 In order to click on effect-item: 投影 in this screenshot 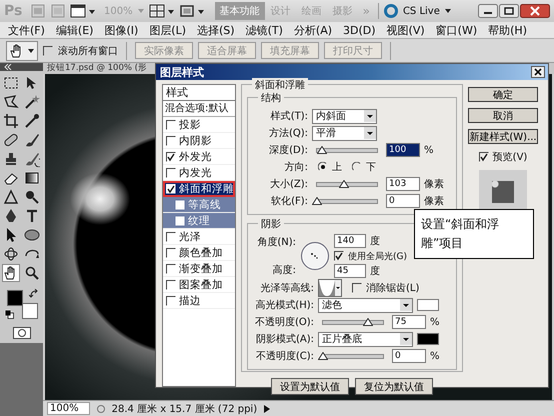, I will do `click(199, 125)`.